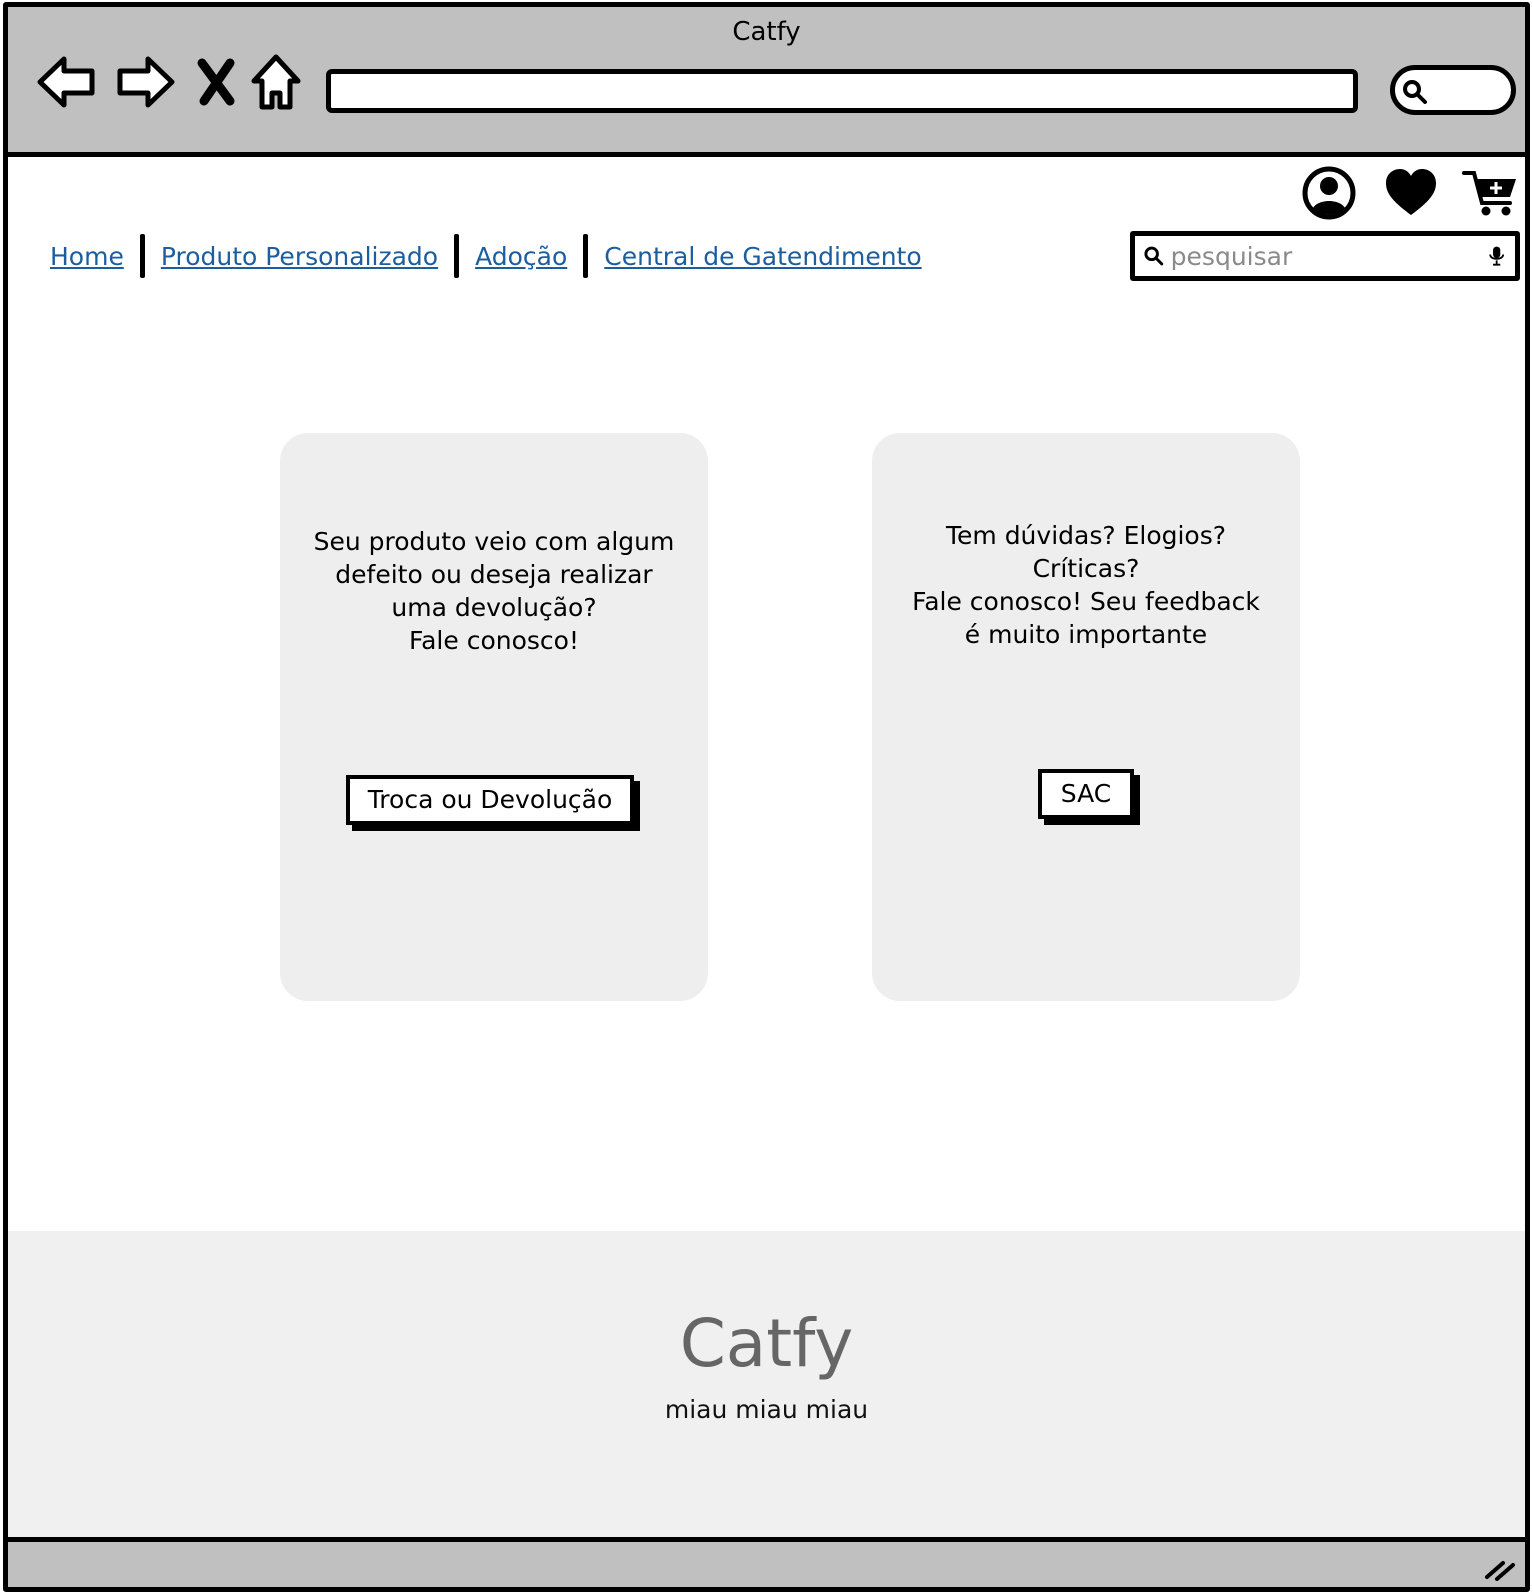  I want to click on footer-brand: Catfy, so click(766, 1343).